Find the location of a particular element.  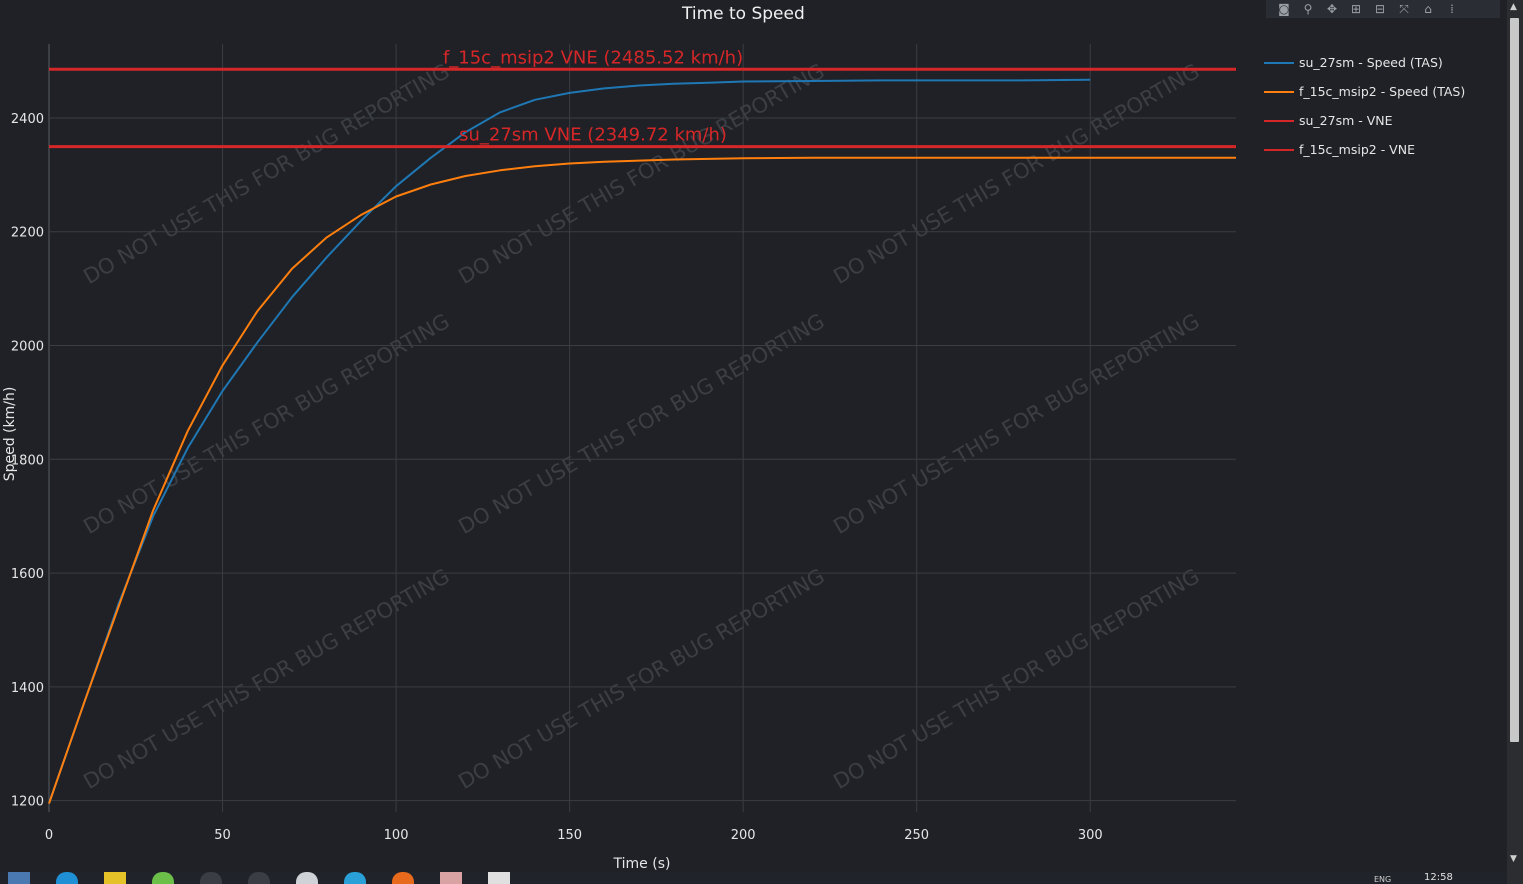

app-icon is located at coordinates (115, 878).